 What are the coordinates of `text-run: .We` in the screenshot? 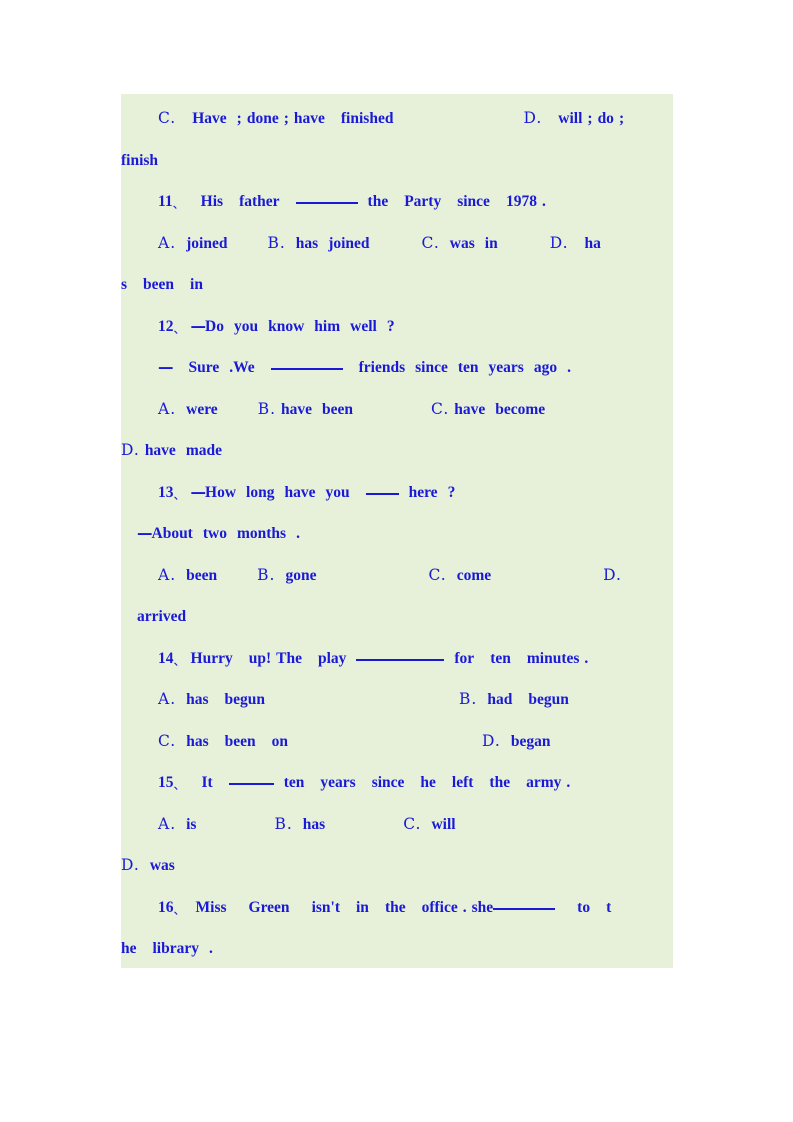 It's located at (242, 367).